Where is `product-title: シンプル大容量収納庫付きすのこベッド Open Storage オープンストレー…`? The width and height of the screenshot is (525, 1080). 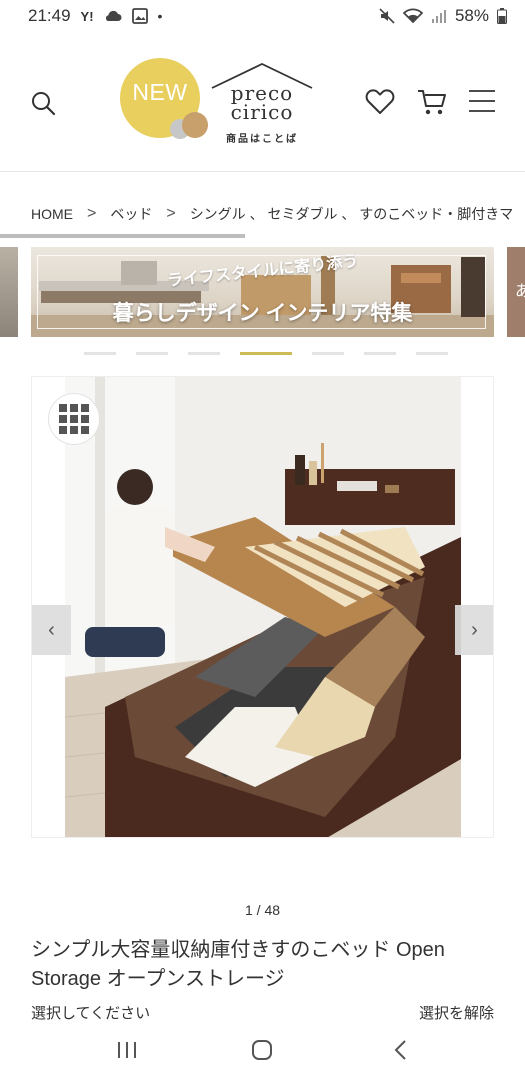
product-title: シンプル大容量収納庫付きすのこベッド Open Storage オープンストレー… is located at coordinates (238, 964).